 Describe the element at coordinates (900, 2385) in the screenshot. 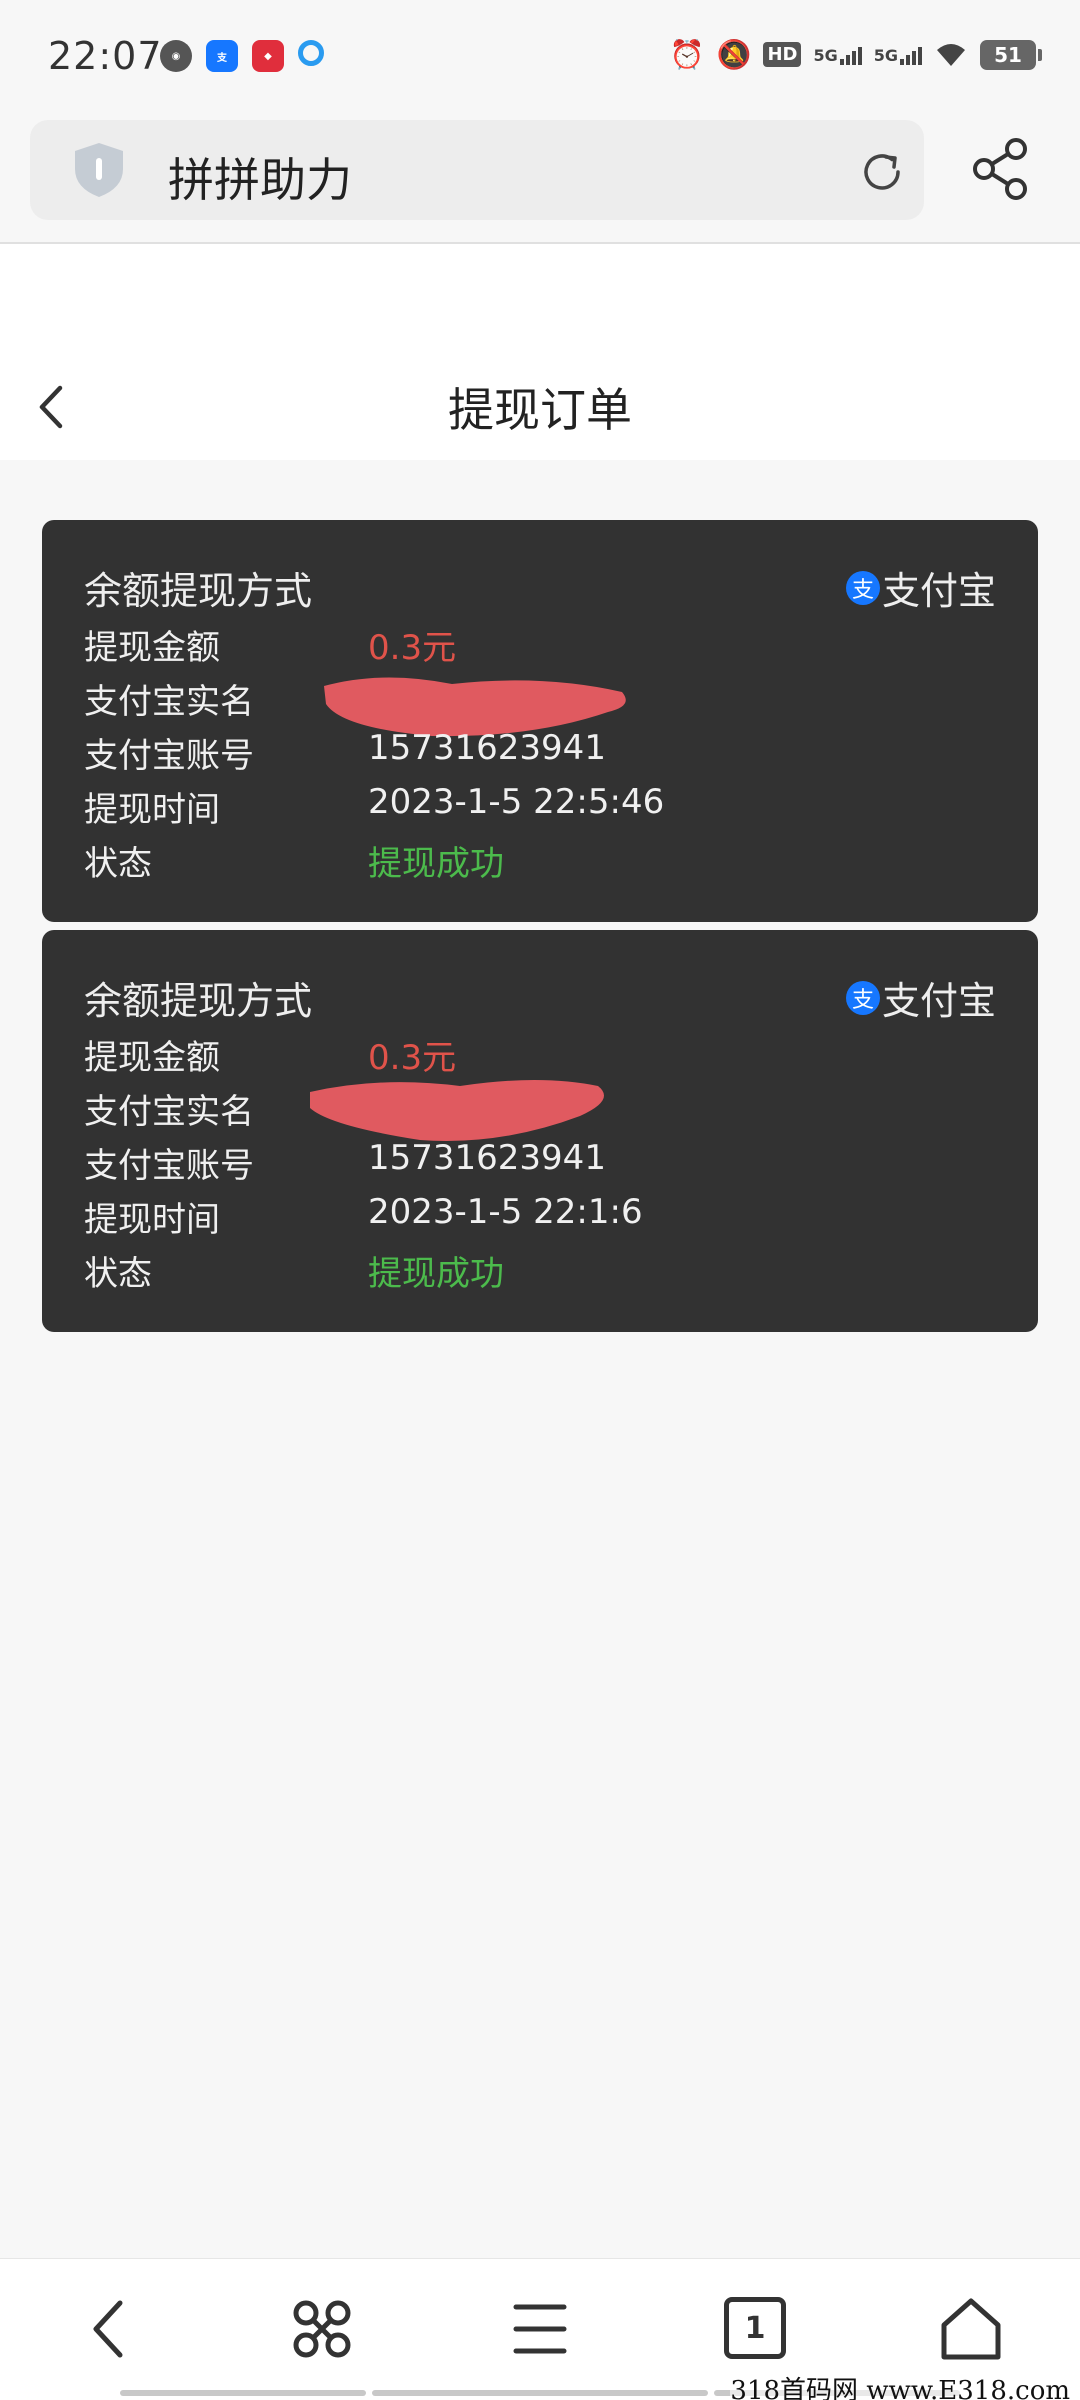

I see `watermark: 318首码网 www.E318.com` at that location.